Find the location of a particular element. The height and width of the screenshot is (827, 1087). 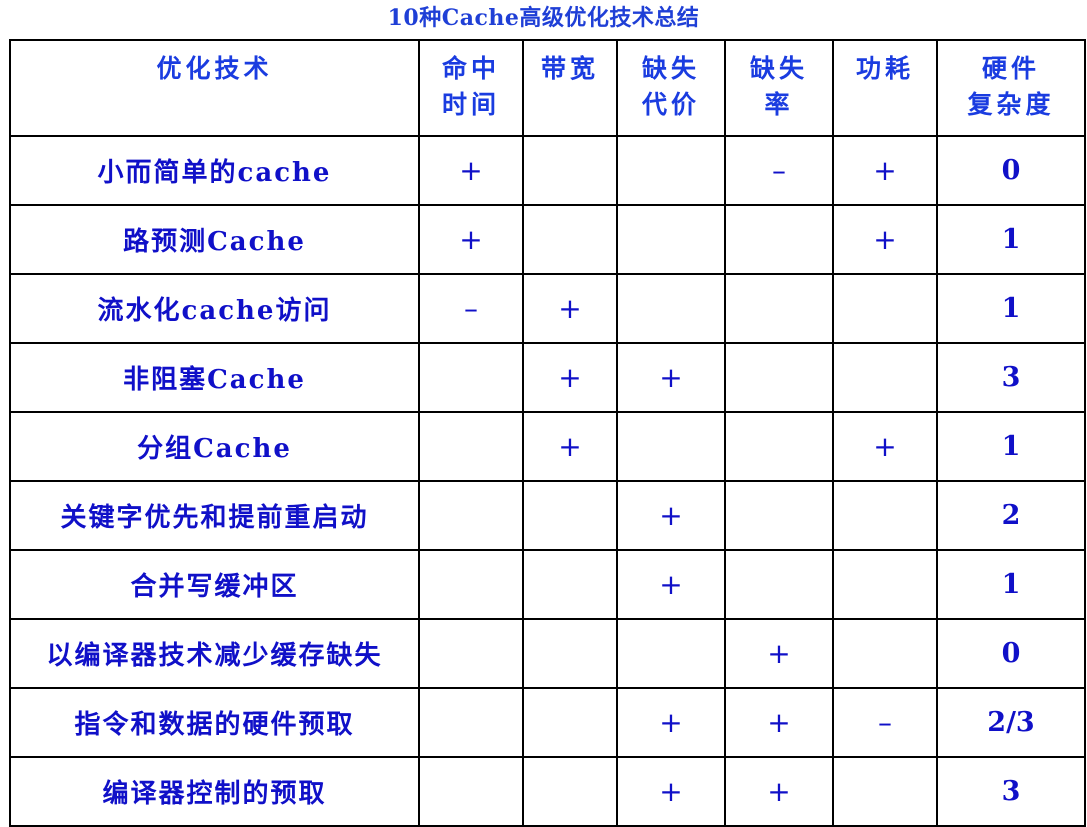

table-row: 关键字优先和提前重启动 + 2 is located at coordinates (547, 515).